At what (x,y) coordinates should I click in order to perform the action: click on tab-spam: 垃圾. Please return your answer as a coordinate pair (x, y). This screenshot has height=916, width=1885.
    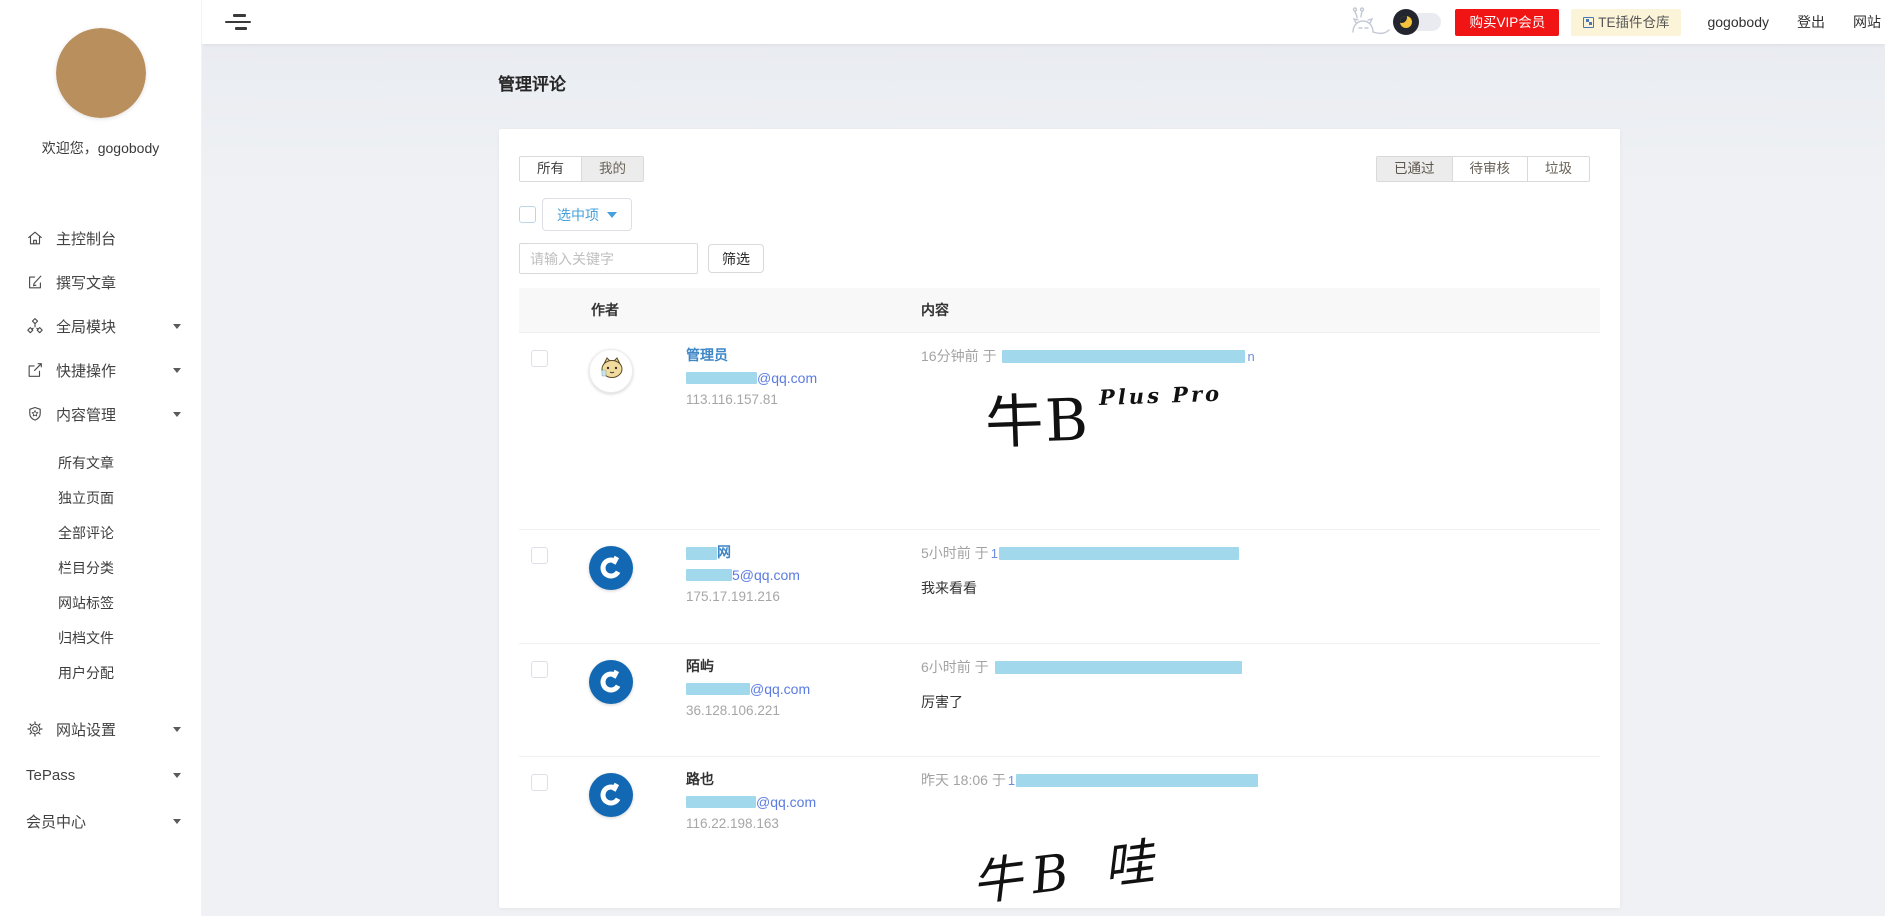
    Looking at the image, I should click on (1558, 169).